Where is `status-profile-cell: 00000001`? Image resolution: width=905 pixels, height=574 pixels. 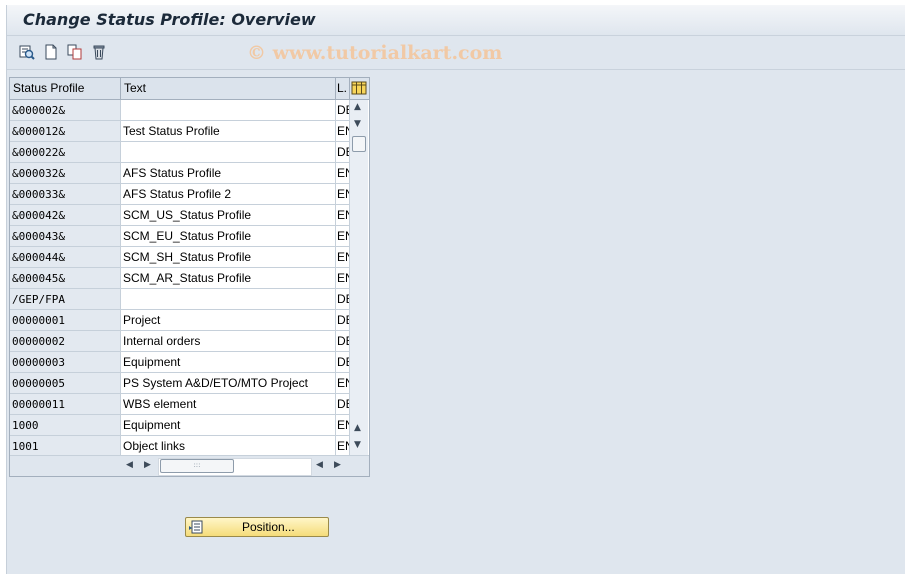 status-profile-cell: 00000001 is located at coordinates (65, 320).